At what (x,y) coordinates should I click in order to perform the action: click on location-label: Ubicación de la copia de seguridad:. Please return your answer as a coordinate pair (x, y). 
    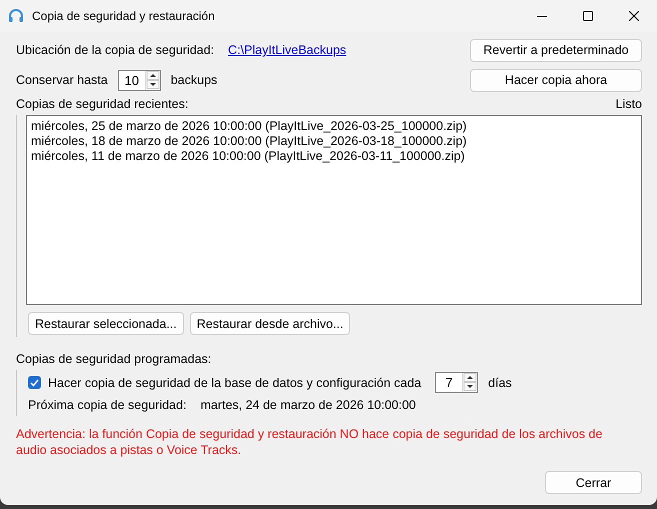
    Looking at the image, I should click on (115, 50).